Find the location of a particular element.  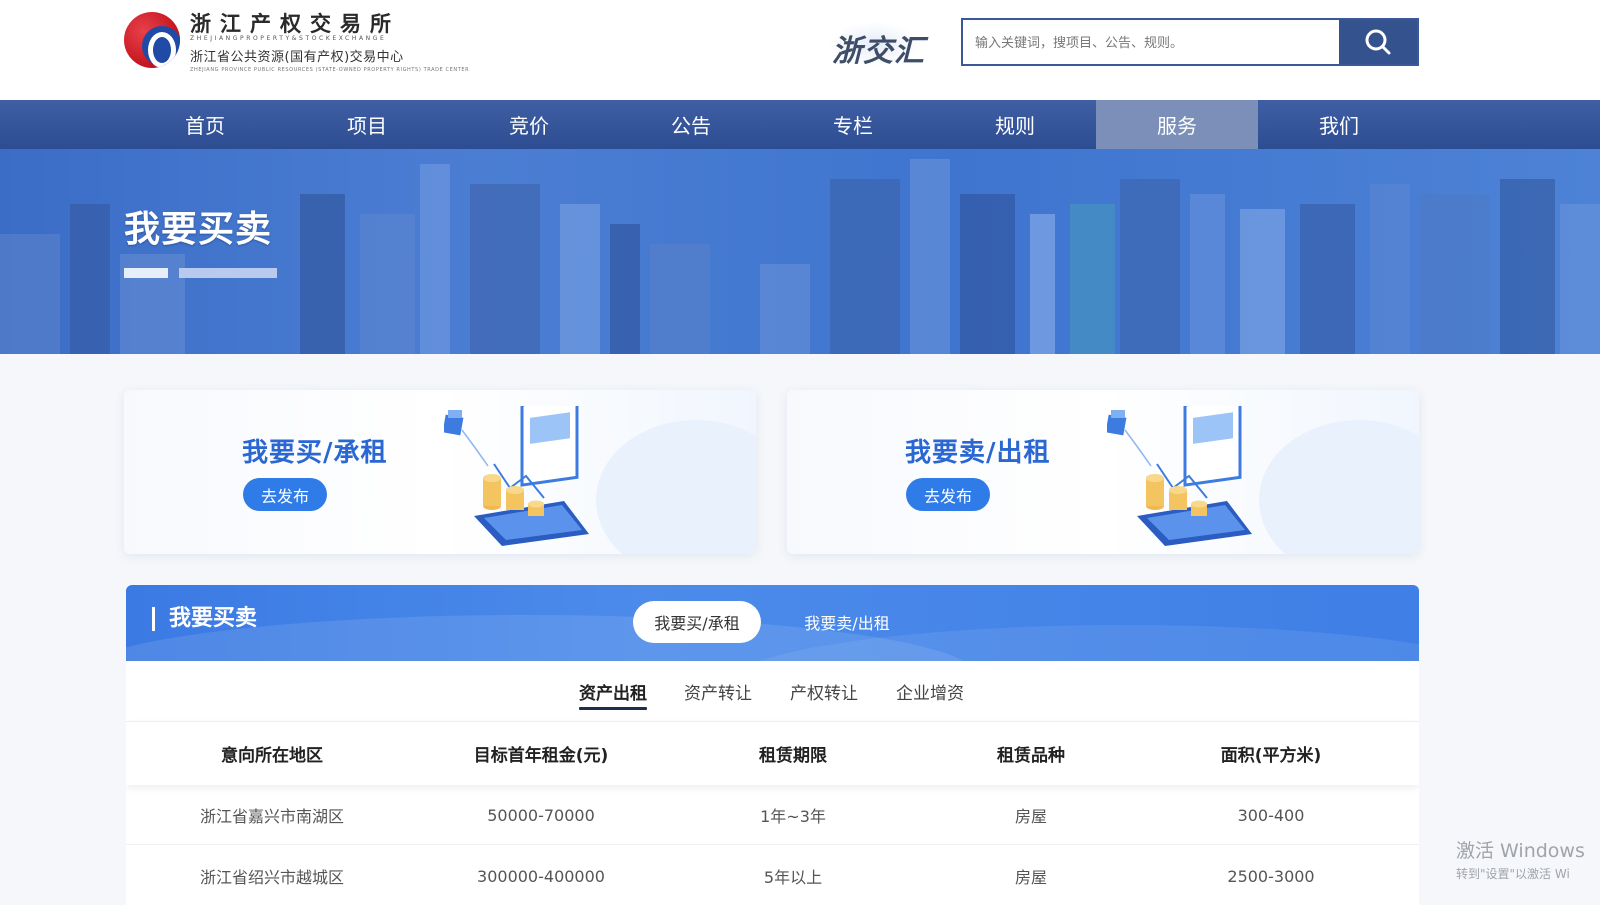

logo-subtitle: 浙江省公共资源(国有产权)交易中心 is located at coordinates (297, 57).